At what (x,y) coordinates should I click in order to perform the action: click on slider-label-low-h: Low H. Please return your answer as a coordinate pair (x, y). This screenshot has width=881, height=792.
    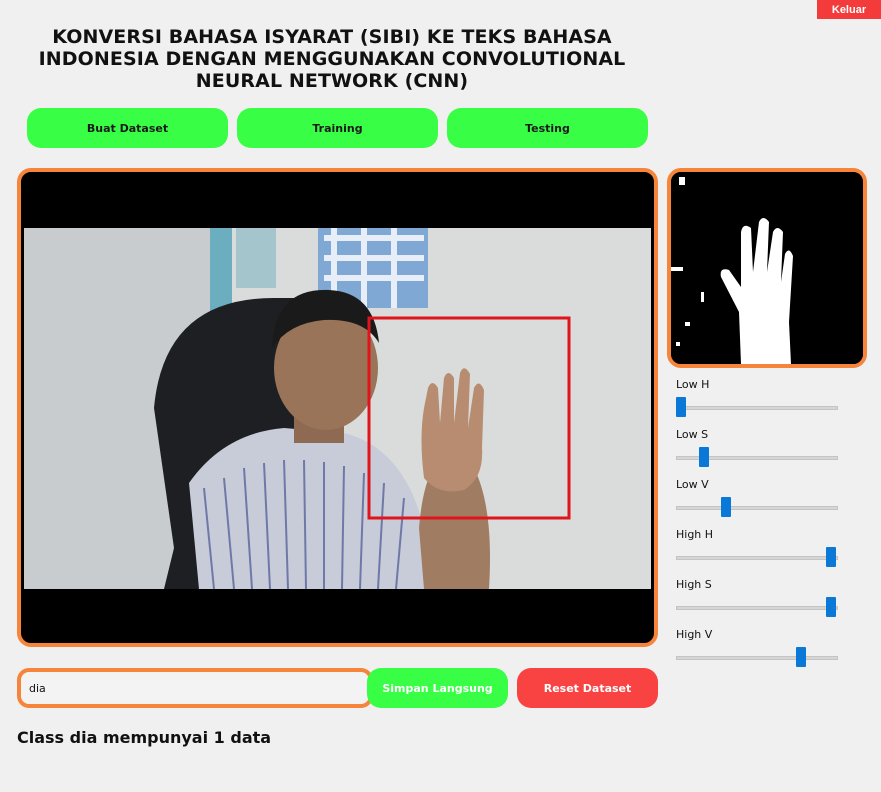
    Looking at the image, I should click on (693, 384).